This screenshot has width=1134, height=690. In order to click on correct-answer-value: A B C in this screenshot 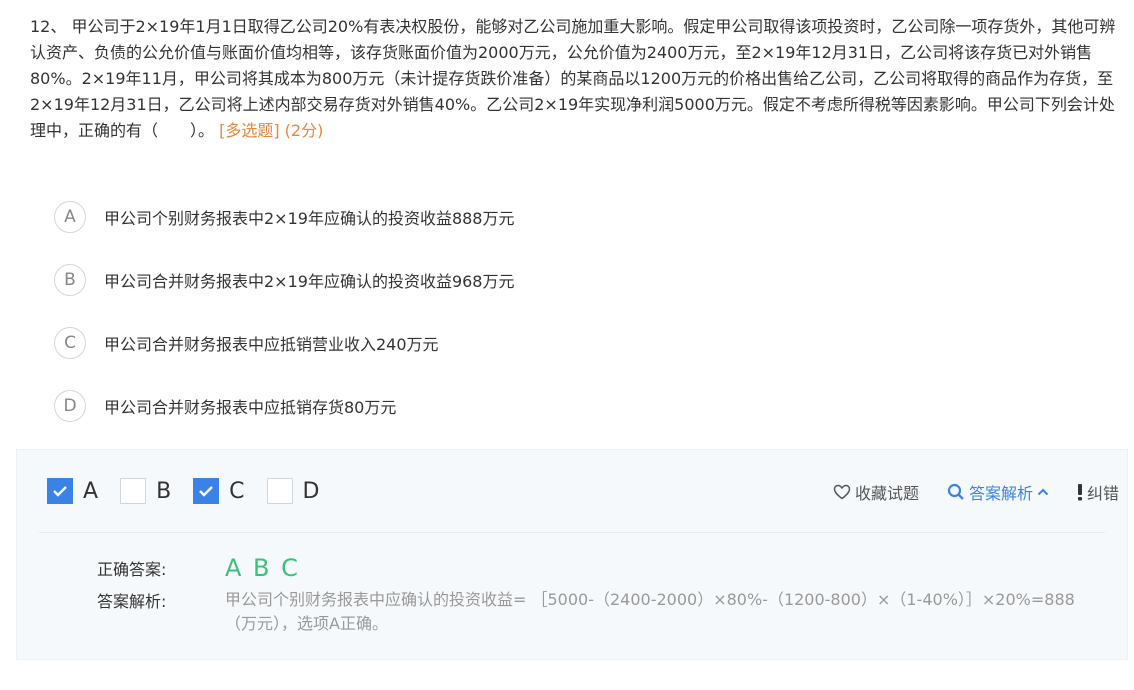, I will do `click(262, 568)`.